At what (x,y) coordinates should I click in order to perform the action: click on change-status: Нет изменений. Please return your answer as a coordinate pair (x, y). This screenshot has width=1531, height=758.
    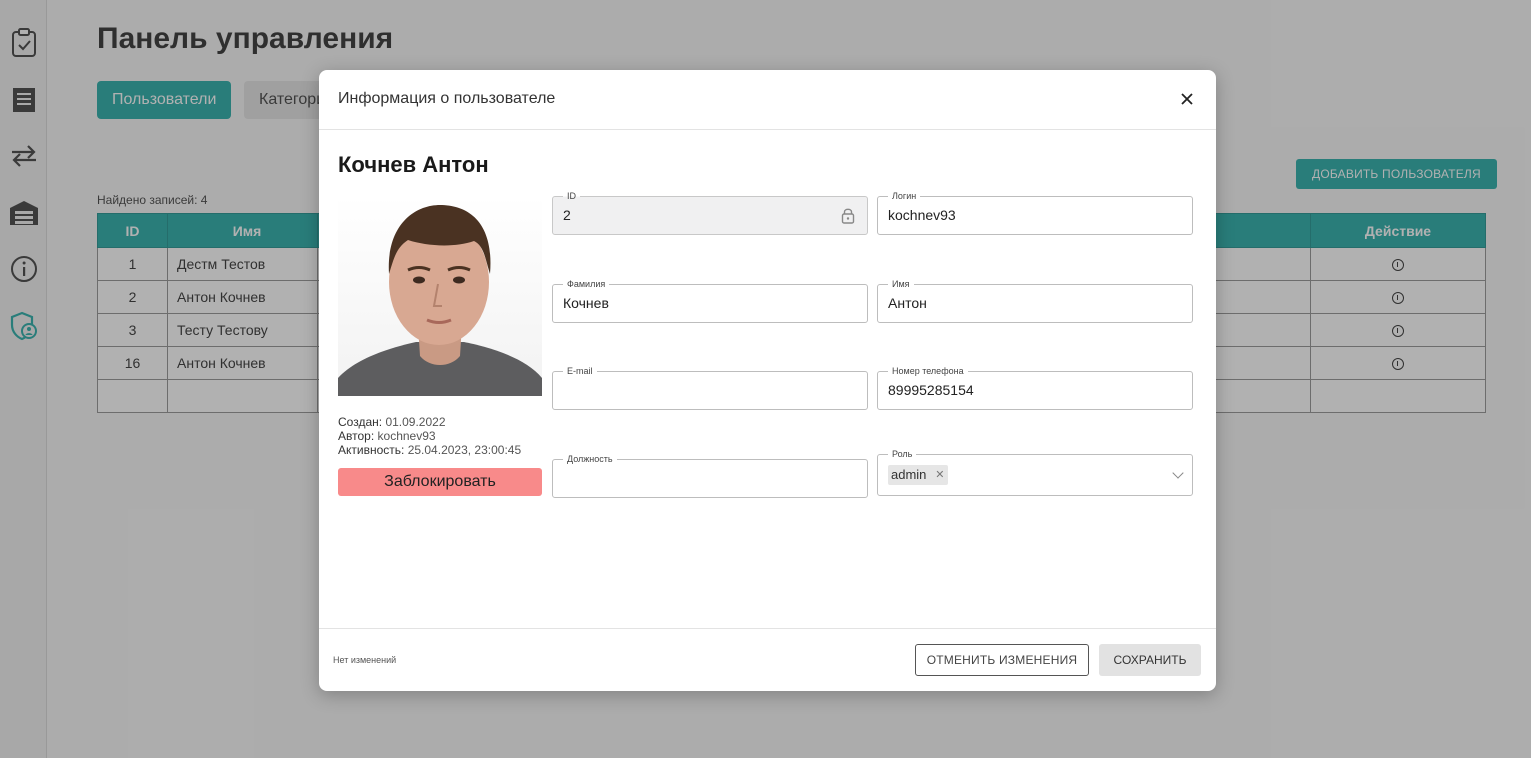
    Looking at the image, I should click on (365, 660).